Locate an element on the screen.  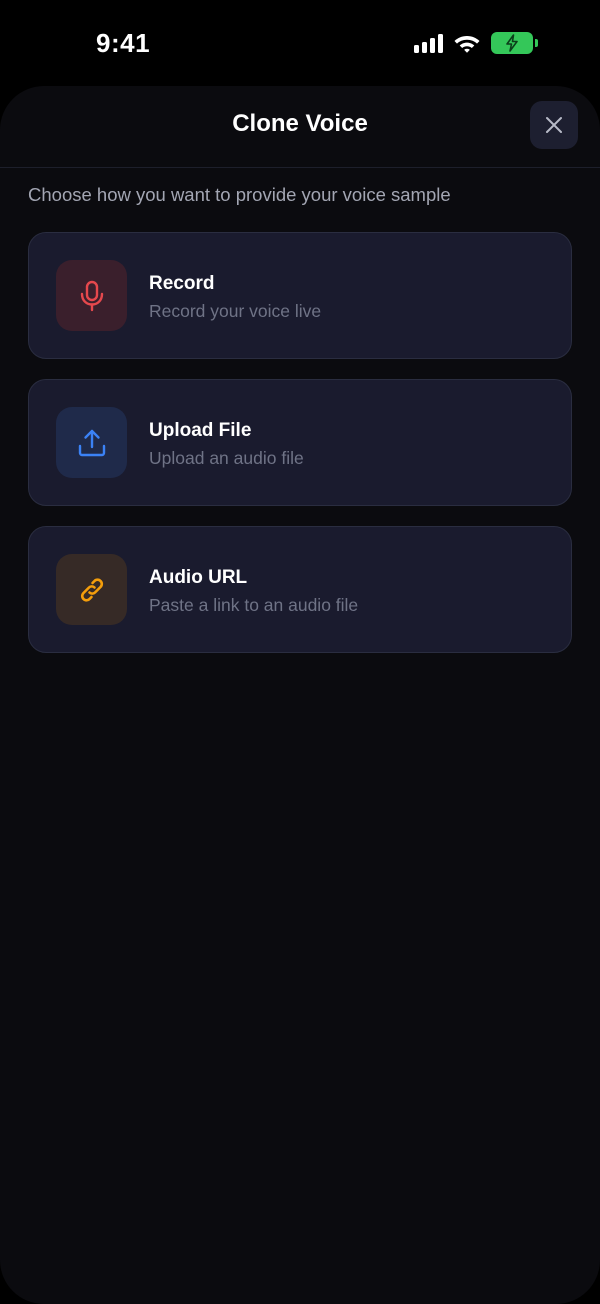
sheet-title: Clone Voice is located at coordinates (300, 123).